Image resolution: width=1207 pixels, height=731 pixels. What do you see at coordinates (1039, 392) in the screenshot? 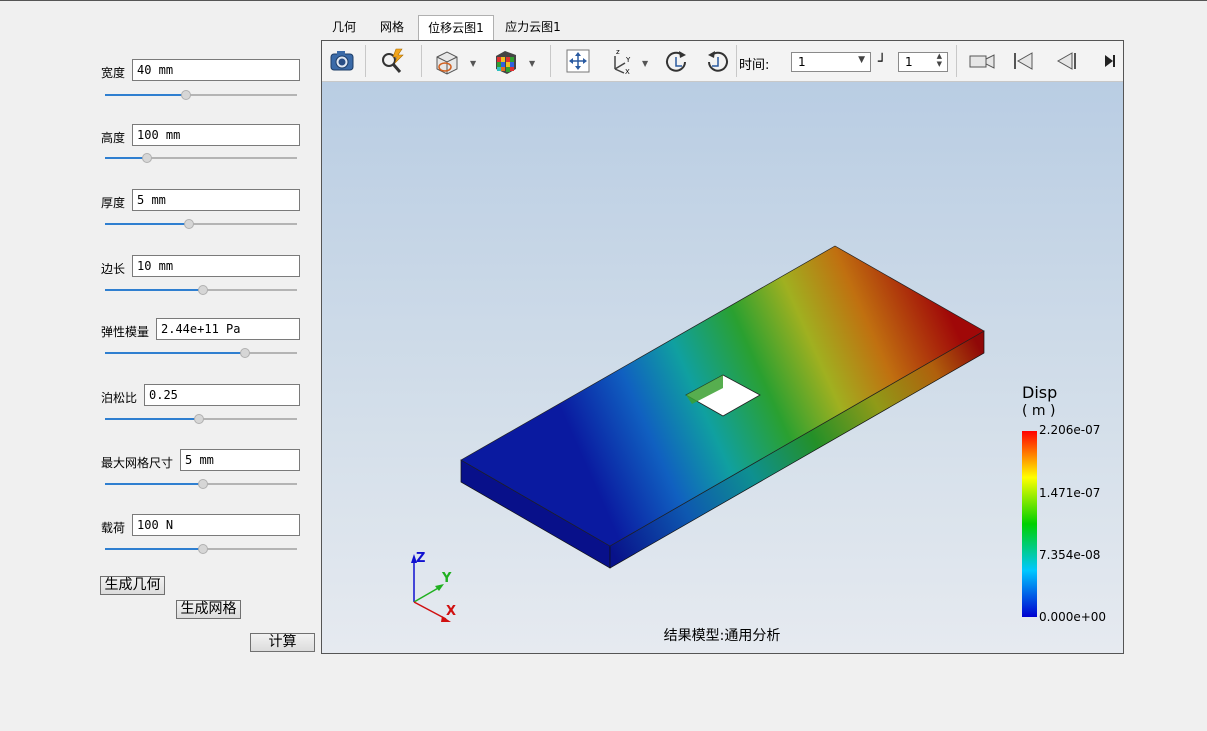
I see `legend-title: Disp` at bounding box center [1039, 392].